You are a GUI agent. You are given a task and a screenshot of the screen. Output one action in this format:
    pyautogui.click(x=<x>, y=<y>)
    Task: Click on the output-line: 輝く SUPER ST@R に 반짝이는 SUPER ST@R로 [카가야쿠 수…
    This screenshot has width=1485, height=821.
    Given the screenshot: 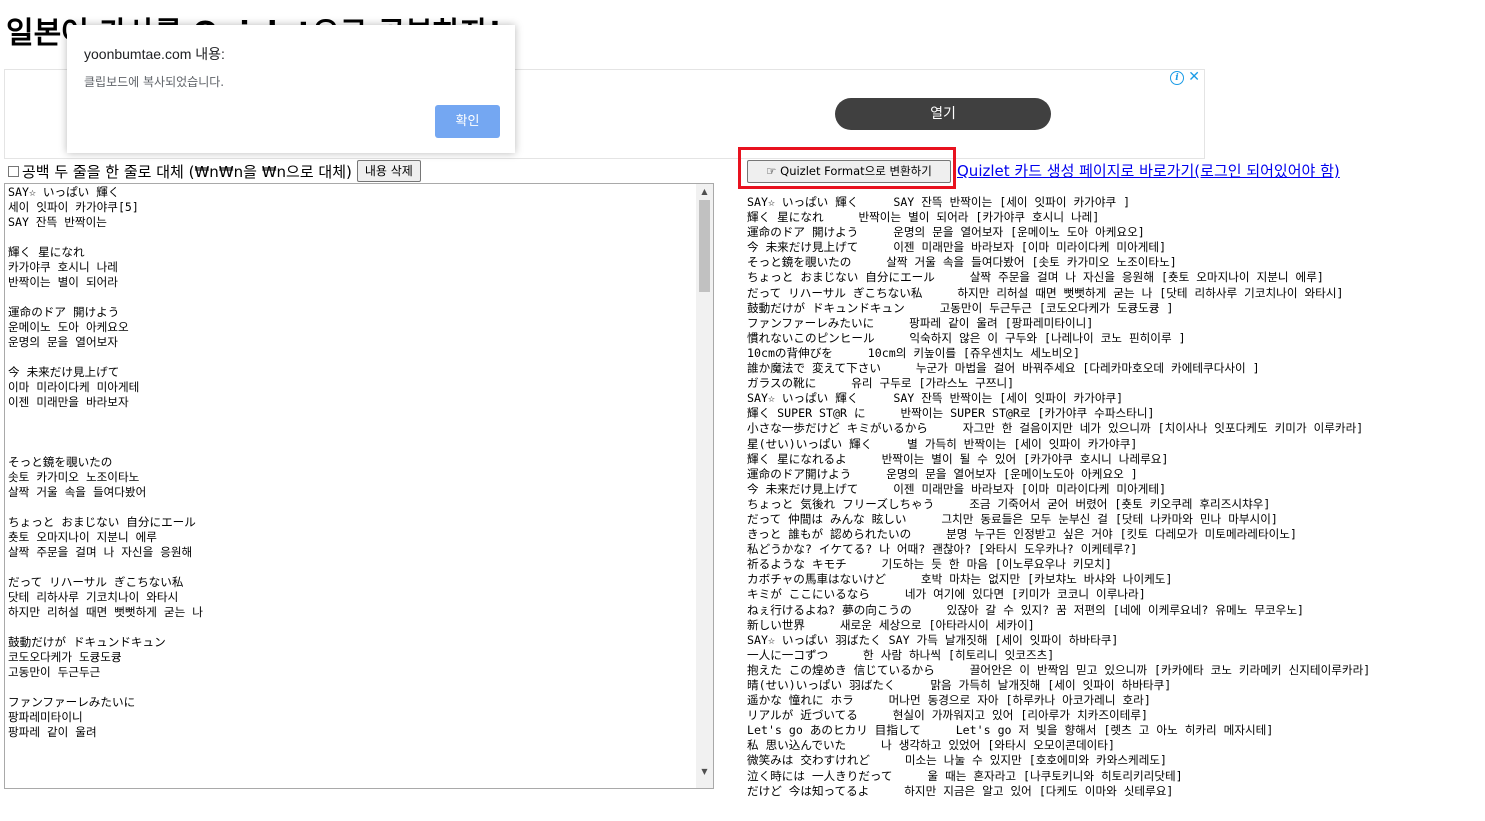 What is the action you would take?
    pyautogui.click(x=951, y=413)
    